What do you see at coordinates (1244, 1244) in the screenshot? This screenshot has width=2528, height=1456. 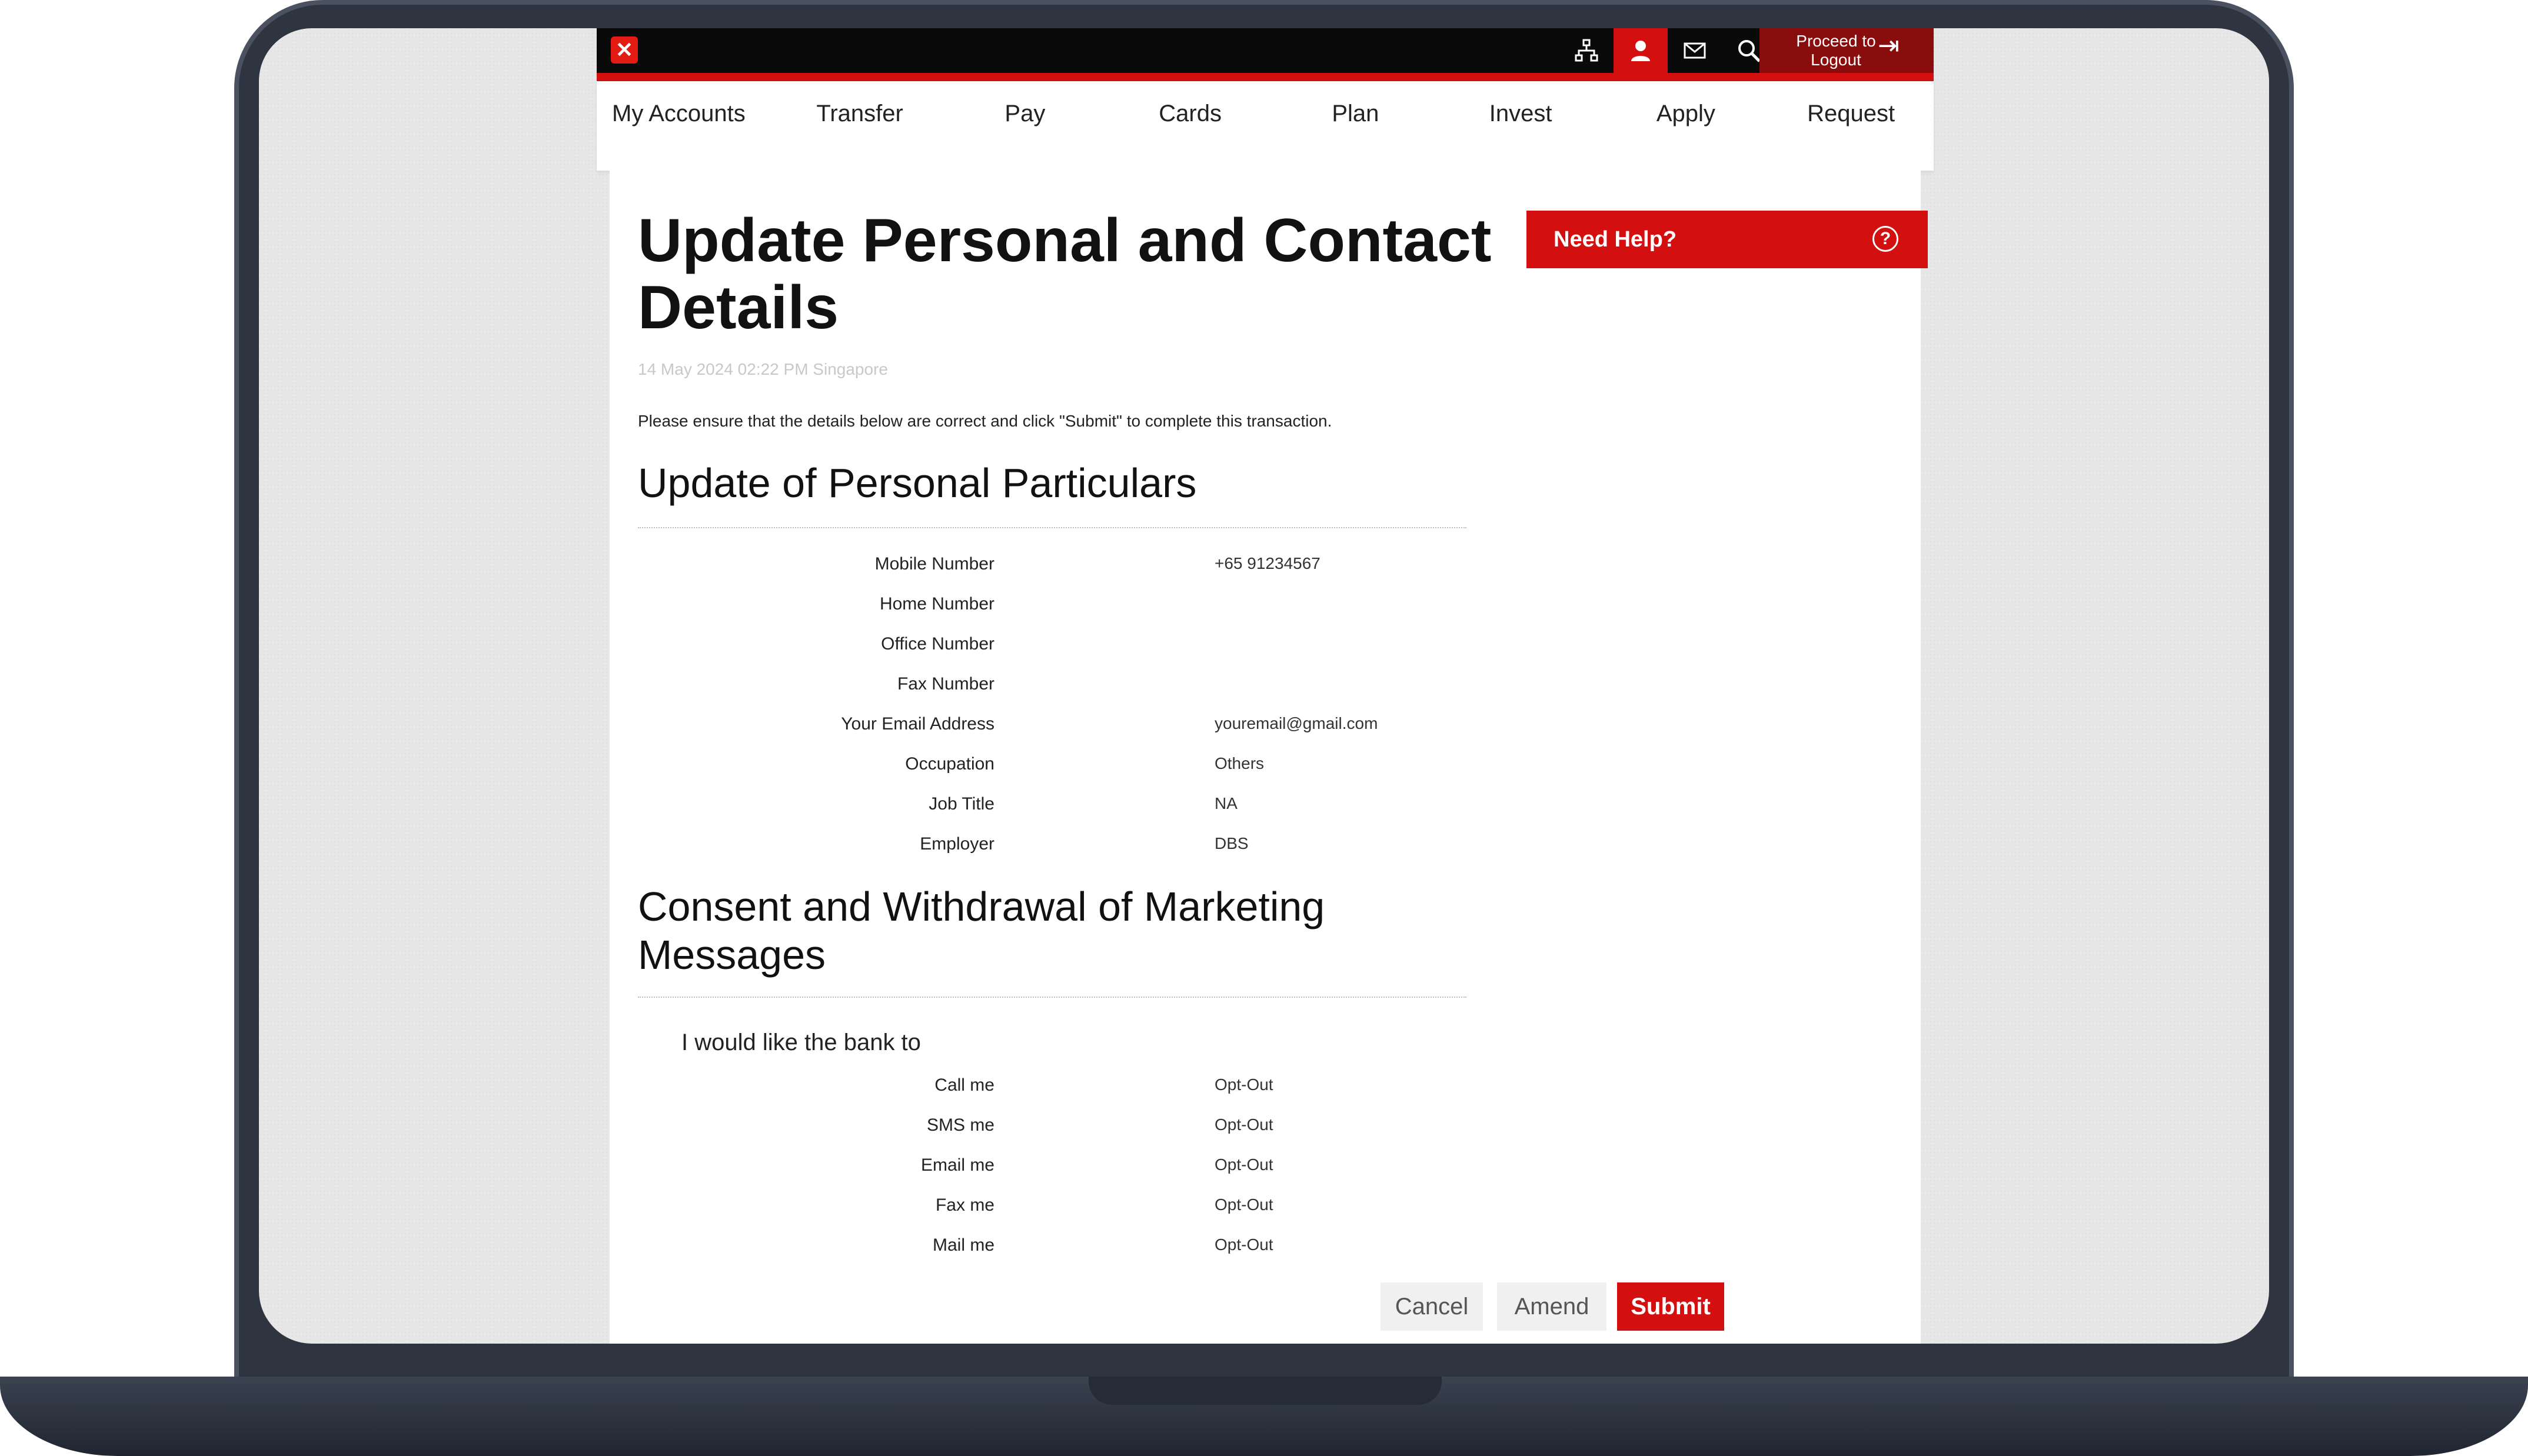 I see `field-value-mail-me: Opt-Out` at bounding box center [1244, 1244].